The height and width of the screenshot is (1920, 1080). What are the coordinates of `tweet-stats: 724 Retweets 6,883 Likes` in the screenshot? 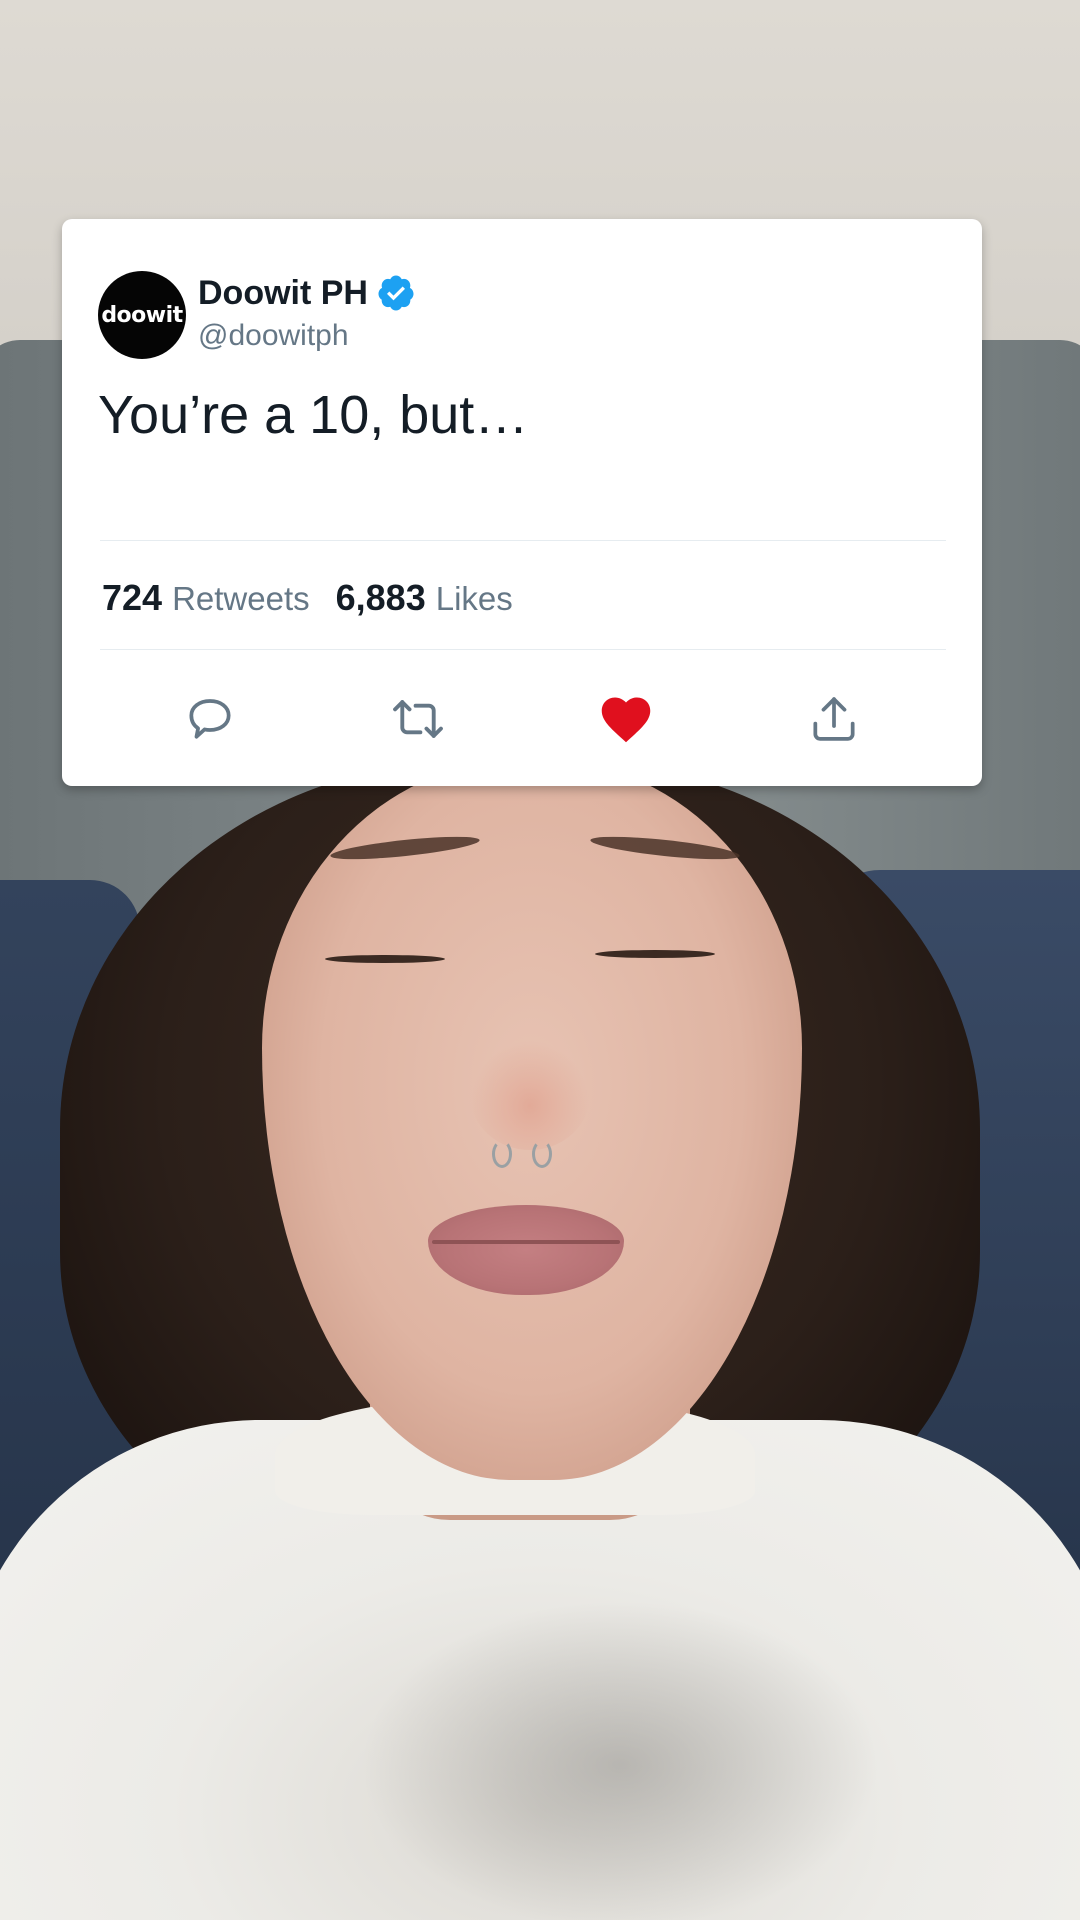 It's located at (320, 598).